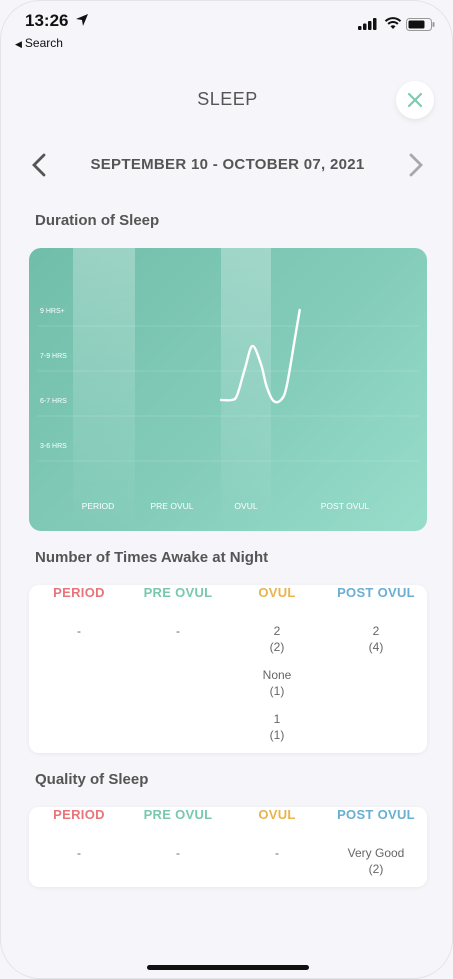 The width and height of the screenshot is (453, 979). I want to click on quality-post-ovul-occurrences: (2), so click(376, 869).